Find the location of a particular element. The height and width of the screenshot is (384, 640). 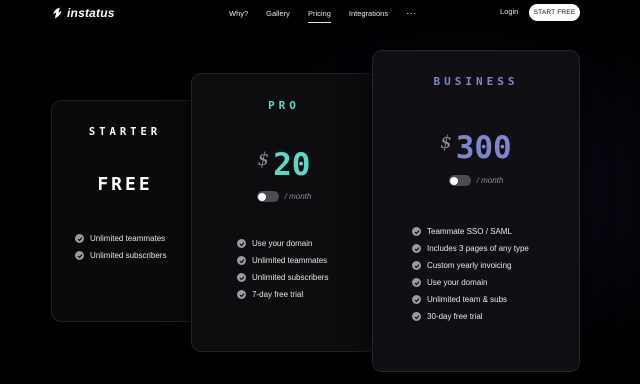

brand-logo: instatus is located at coordinates (83, 13).